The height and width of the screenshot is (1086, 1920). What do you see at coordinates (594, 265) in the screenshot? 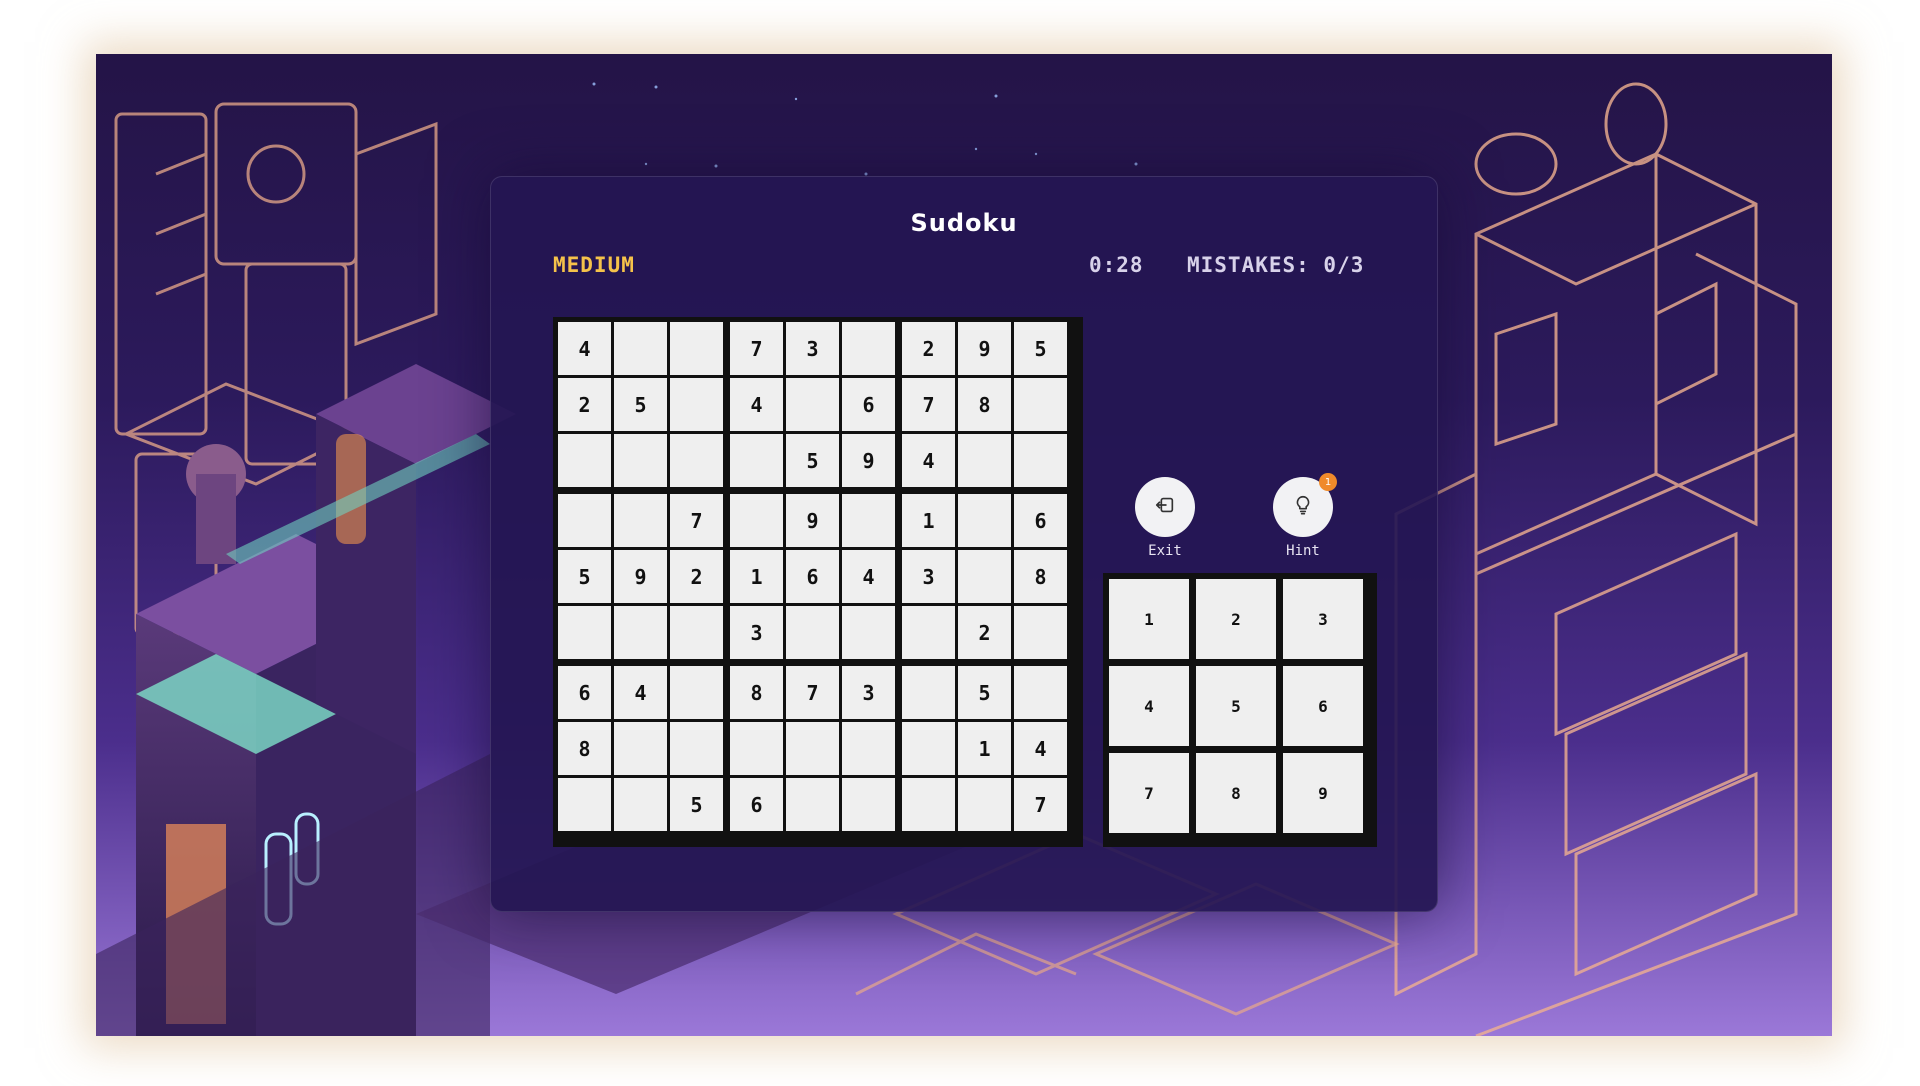
I see `difficulty-label: MEDIUM` at bounding box center [594, 265].